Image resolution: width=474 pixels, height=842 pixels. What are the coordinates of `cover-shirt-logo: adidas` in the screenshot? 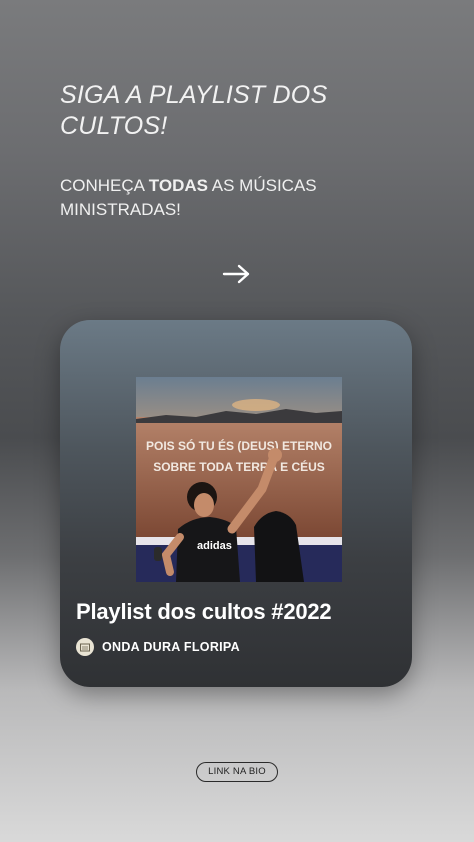 It's located at (214, 546).